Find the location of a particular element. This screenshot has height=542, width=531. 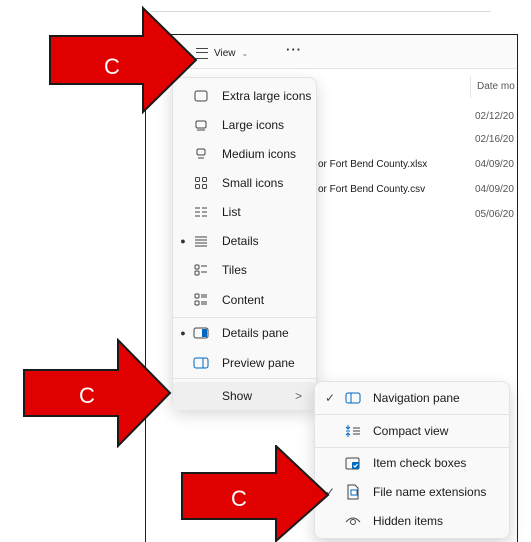

submenu-item-hidden-items: Hidden items is located at coordinates (412, 521).